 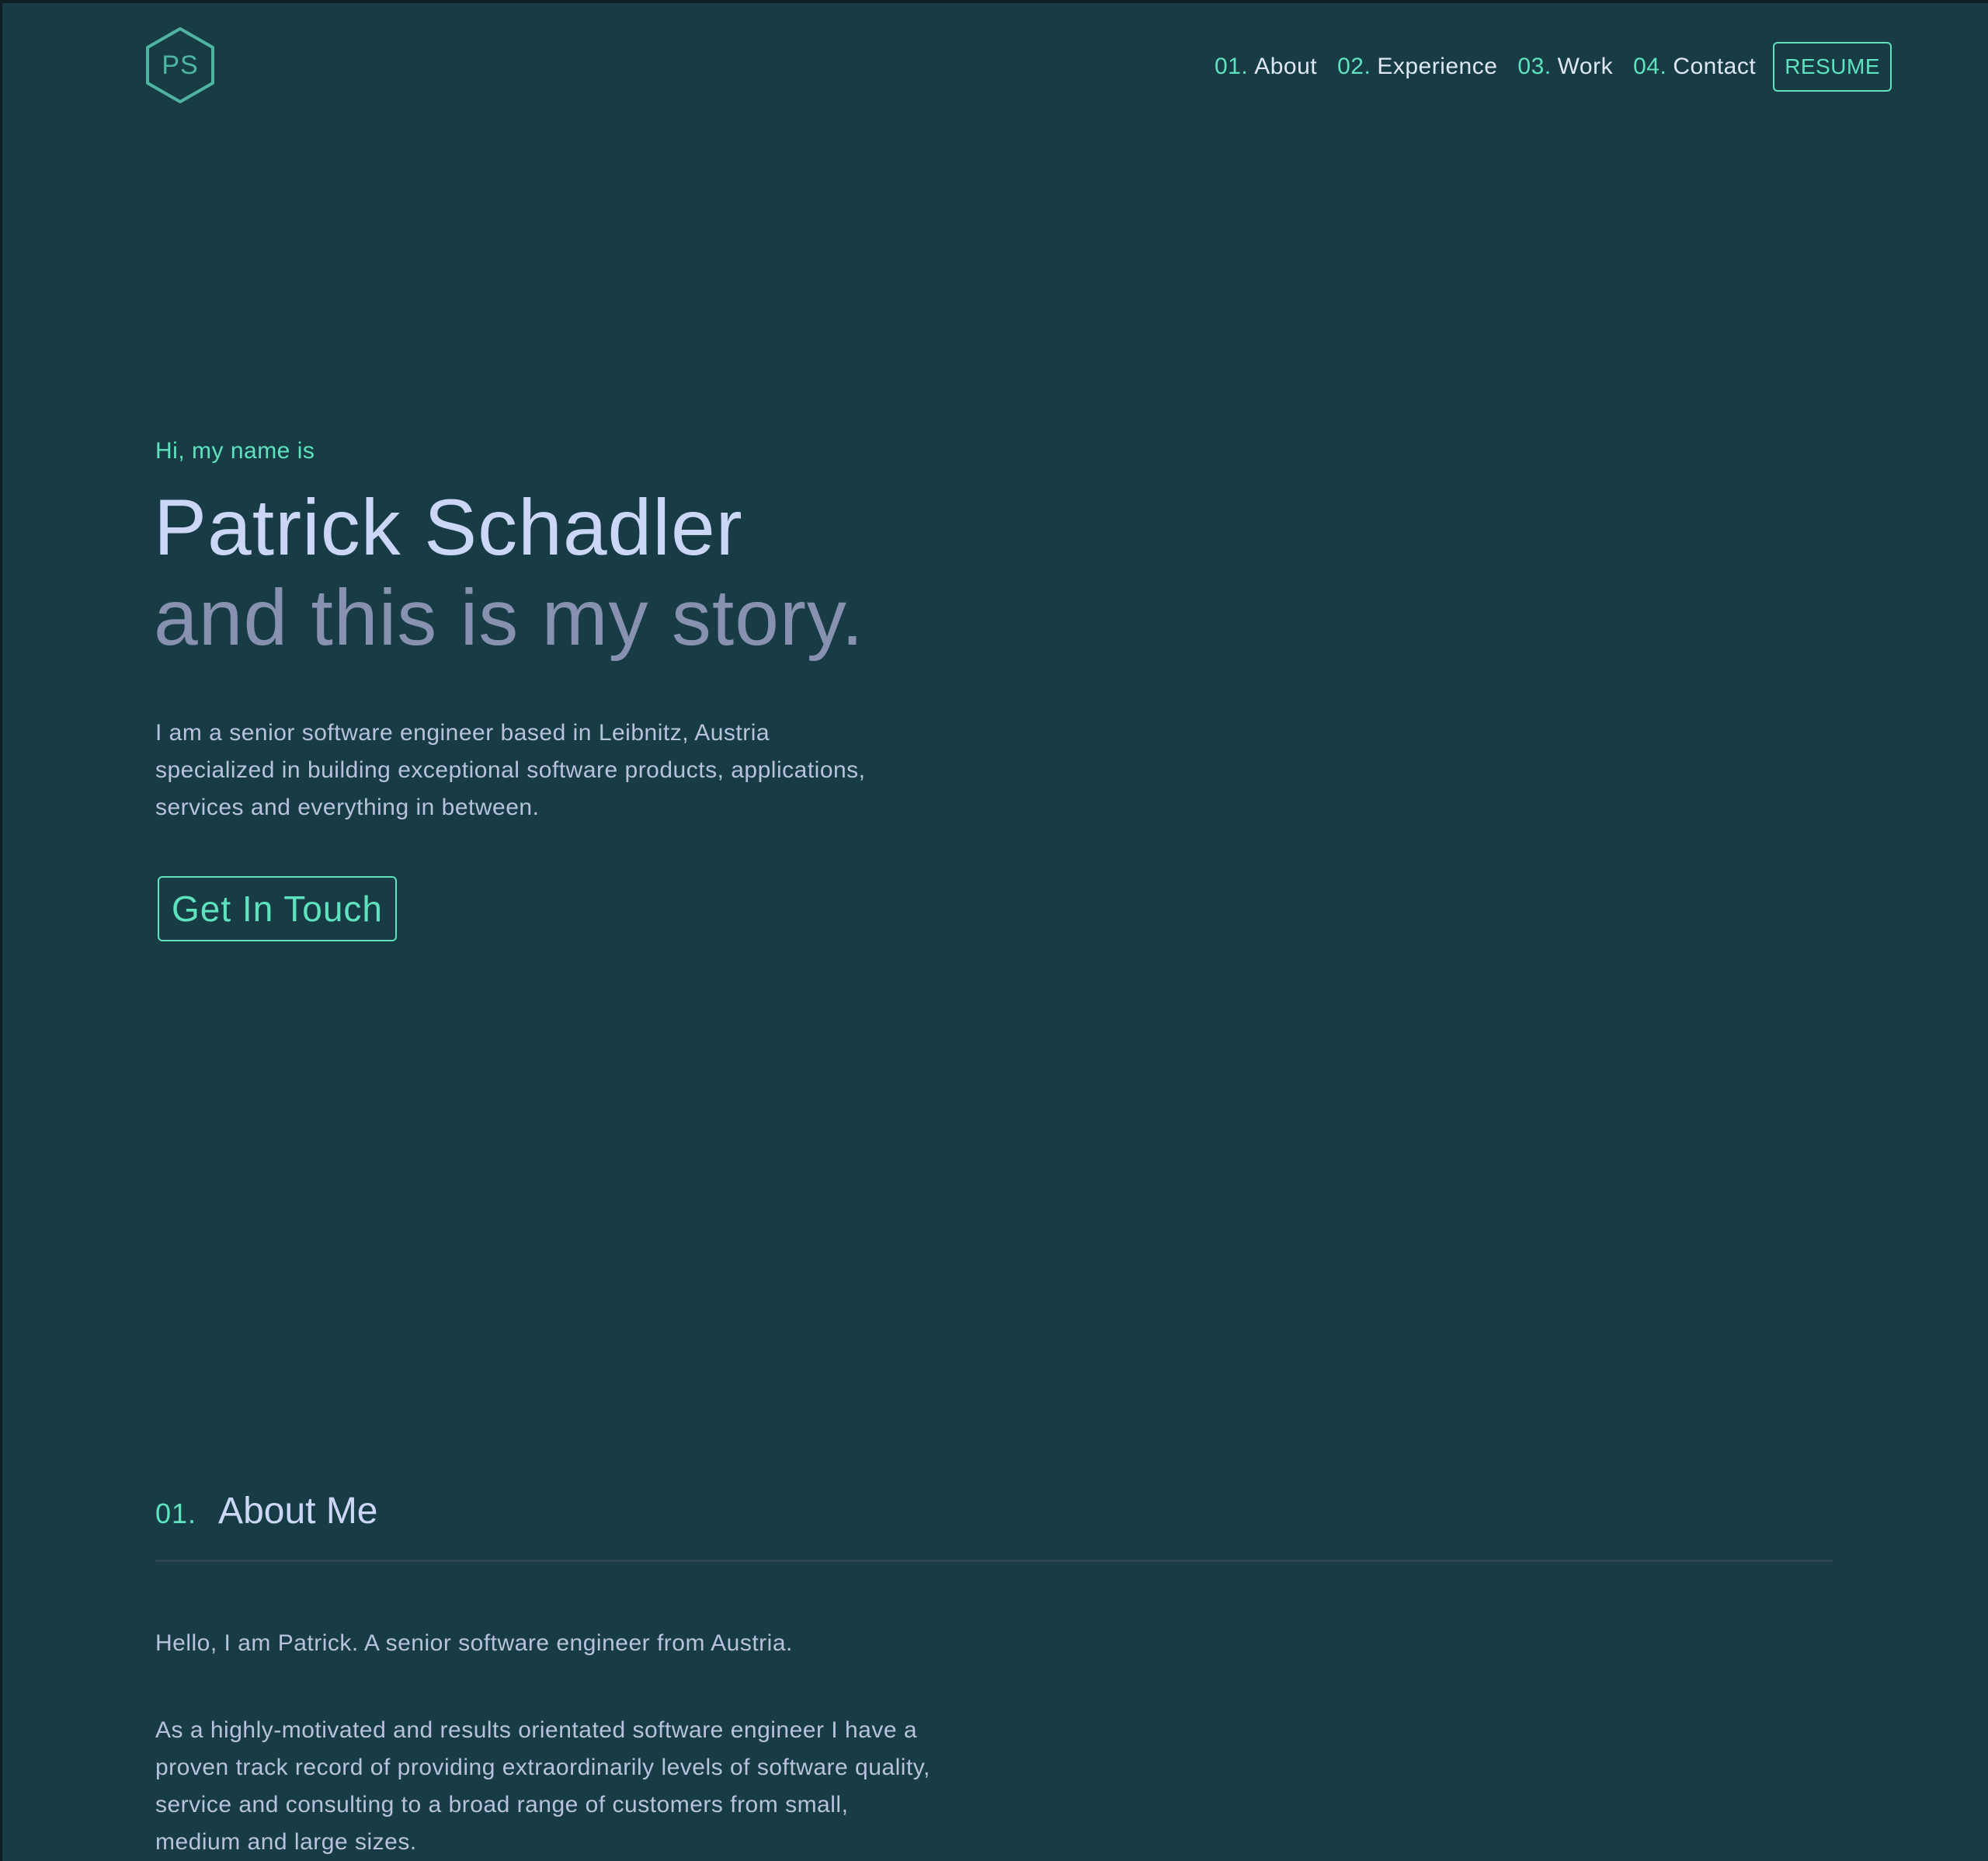 I want to click on logo-text: PS, so click(x=180, y=65).